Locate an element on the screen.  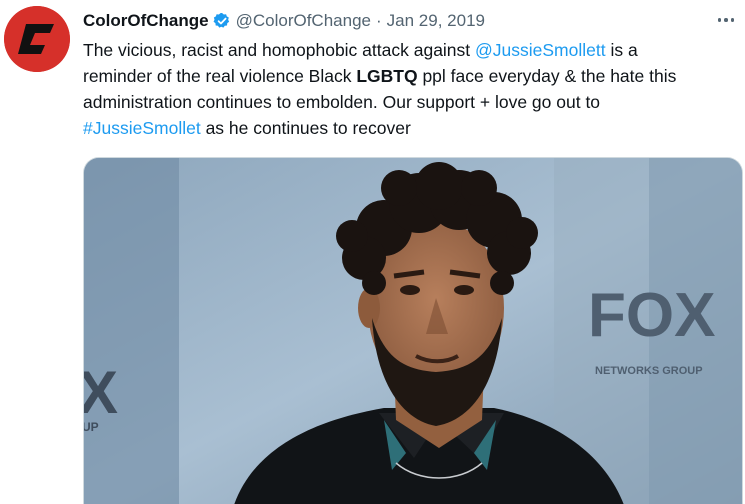
tweet-date: Jan 29, 2019 is located at coordinates (436, 21).